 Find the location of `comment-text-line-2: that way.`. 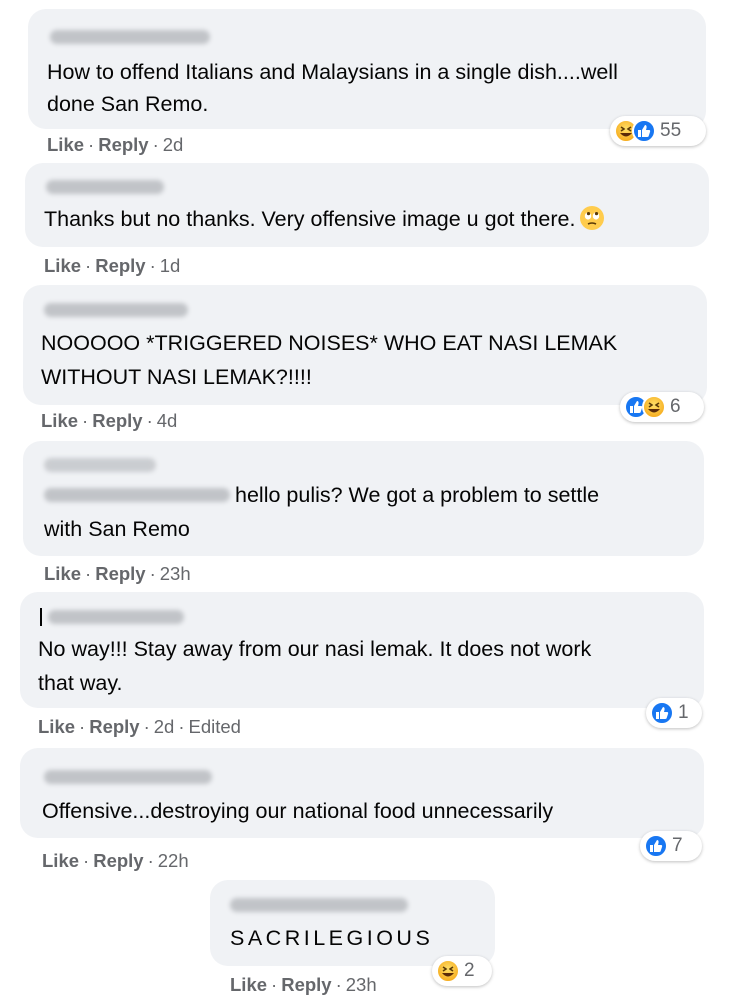

comment-text-line-2: that way. is located at coordinates (80, 683).